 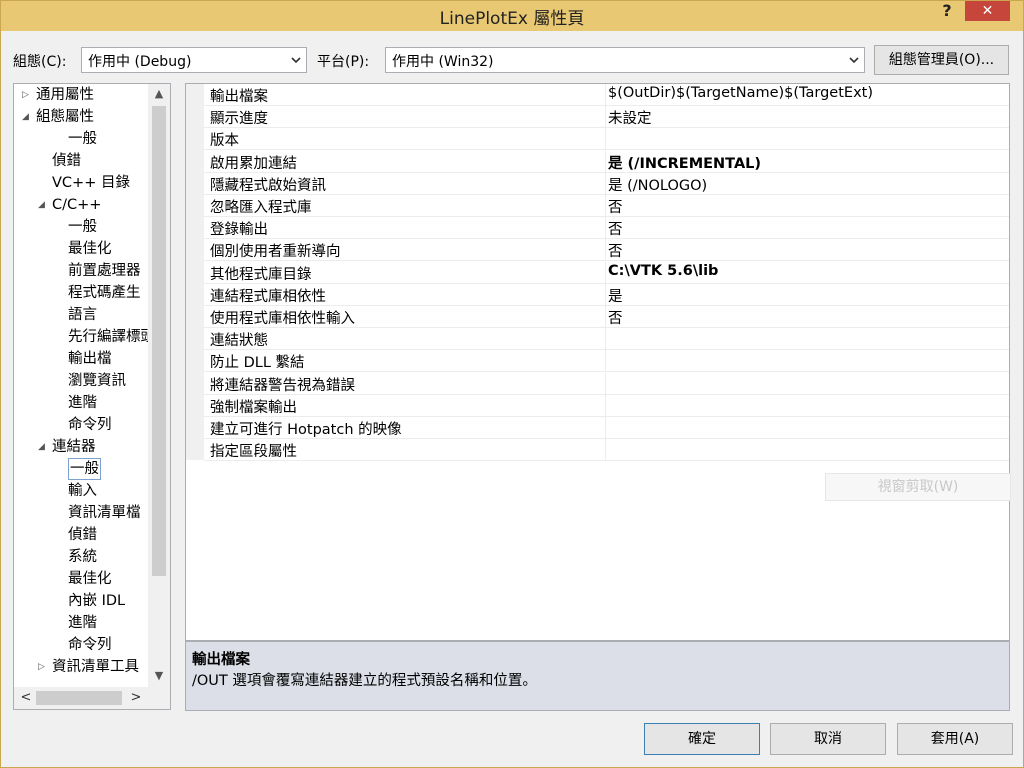 I want to click on title-bar: LinePlotEx 屬性頁 ? ✕, so click(x=512, y=16).